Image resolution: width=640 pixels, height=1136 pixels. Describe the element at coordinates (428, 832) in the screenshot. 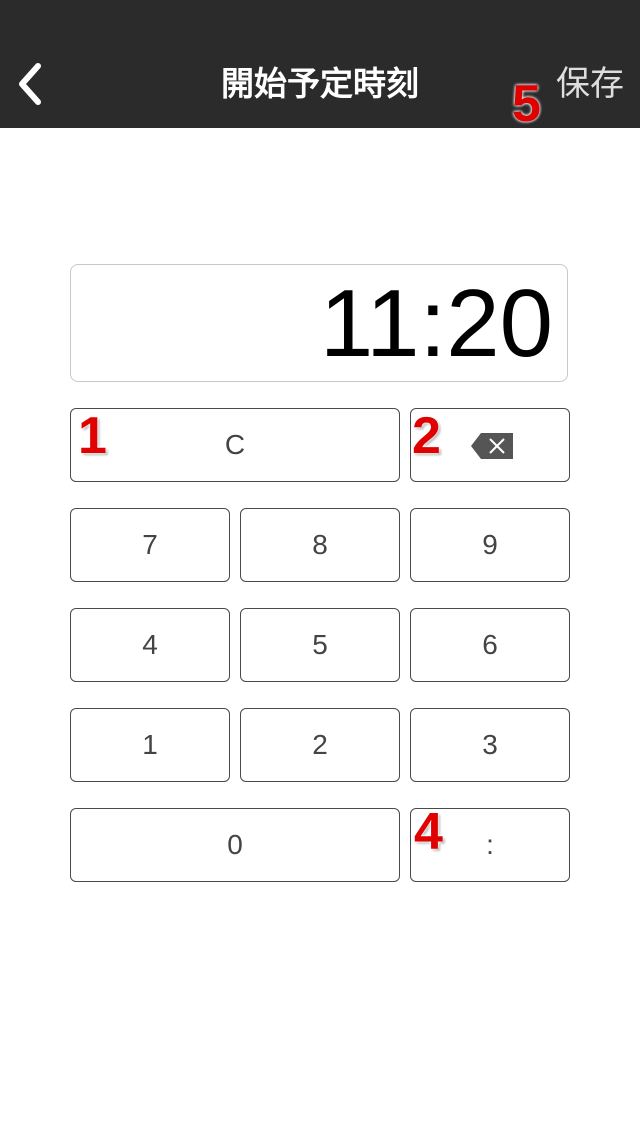

I see `annotation-badge-4: 4` at that location.